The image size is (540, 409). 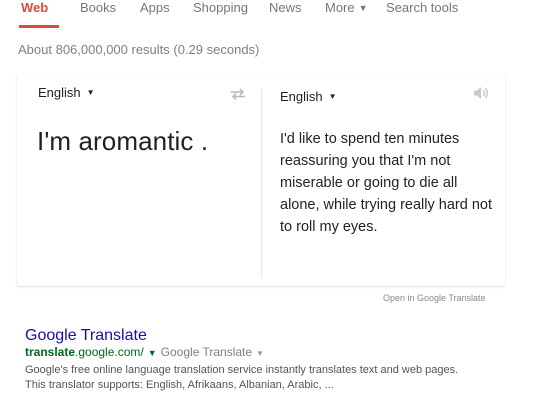 What do you see at coordinates (422, 7) in the screenshot?
I see `tab-search-tools-label: Search tools` at bounding box center [422, 7].